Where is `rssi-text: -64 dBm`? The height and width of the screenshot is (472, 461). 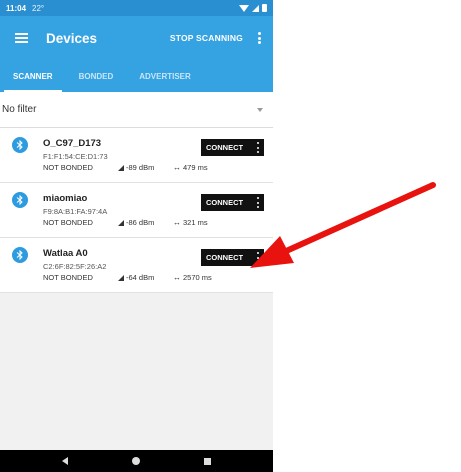
rssi-text: -64 dBm is located at coordinates (140, 277).